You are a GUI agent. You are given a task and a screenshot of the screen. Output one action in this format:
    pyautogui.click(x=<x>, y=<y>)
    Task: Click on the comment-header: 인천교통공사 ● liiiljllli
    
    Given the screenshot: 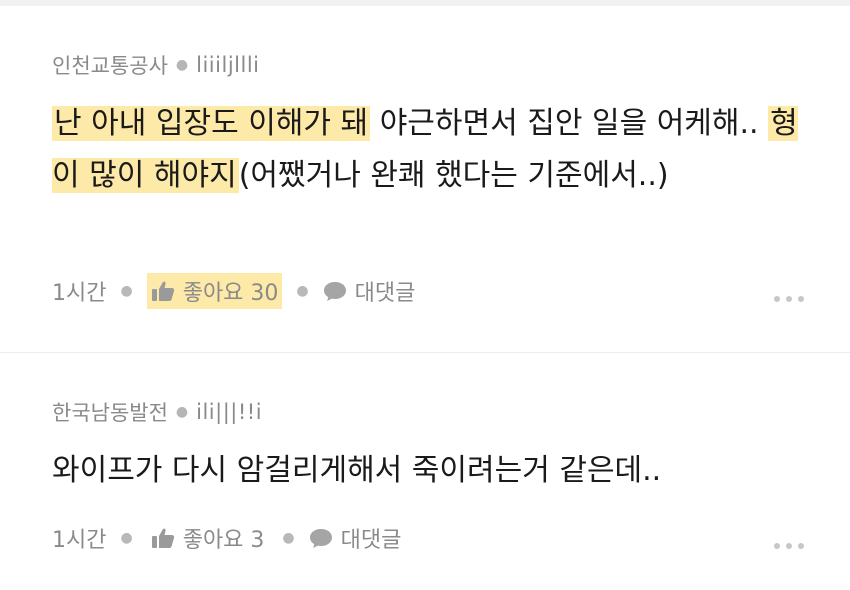 What is the action you would take?
    pyautogui.click(x=156, y=65)
    